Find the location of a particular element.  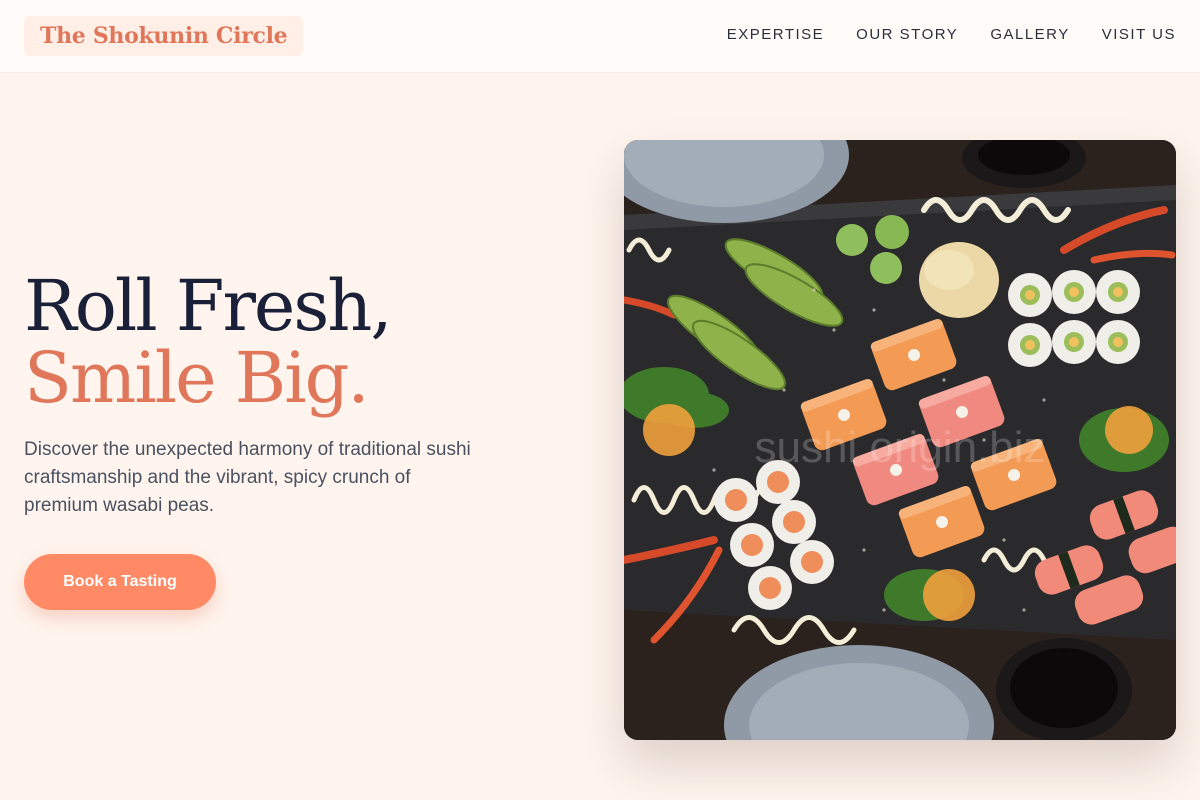

book-tasting-button: Book a Tasting is located at coordinates (120, 582).